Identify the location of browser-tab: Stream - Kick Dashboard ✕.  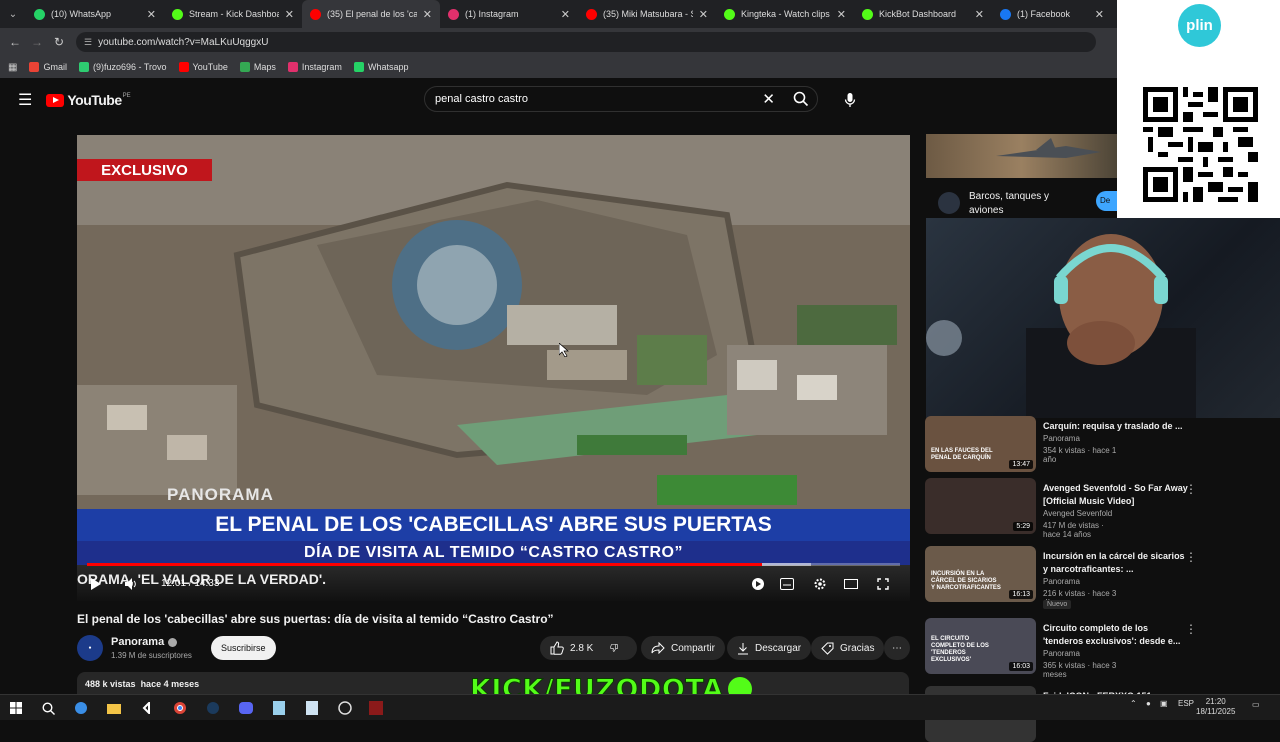
(233, 14).